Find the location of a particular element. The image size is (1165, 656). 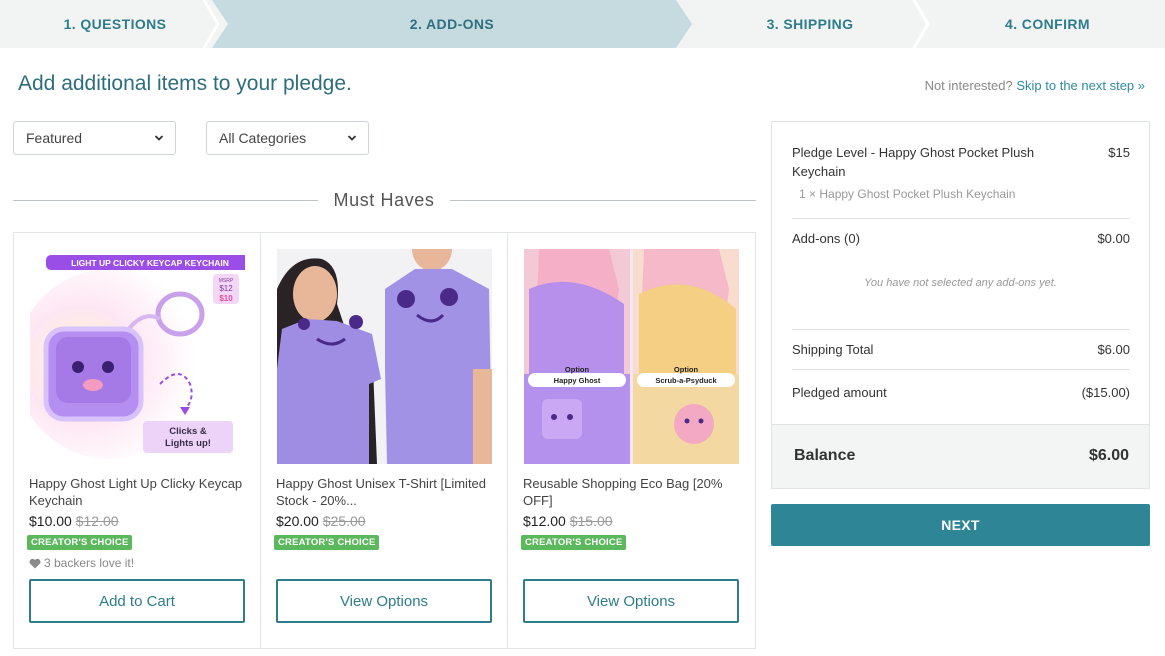

backers-count: 3 backers love it! is located at coordinates (81, 563).